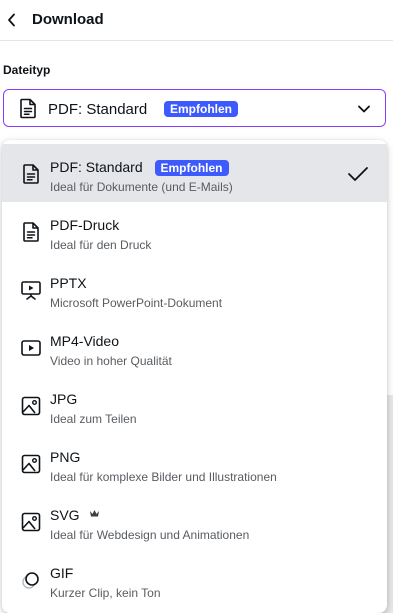  Describe the element at coordinates (27, 70) in the screenshot. I see `filetype-label: Dateityp` at that location.